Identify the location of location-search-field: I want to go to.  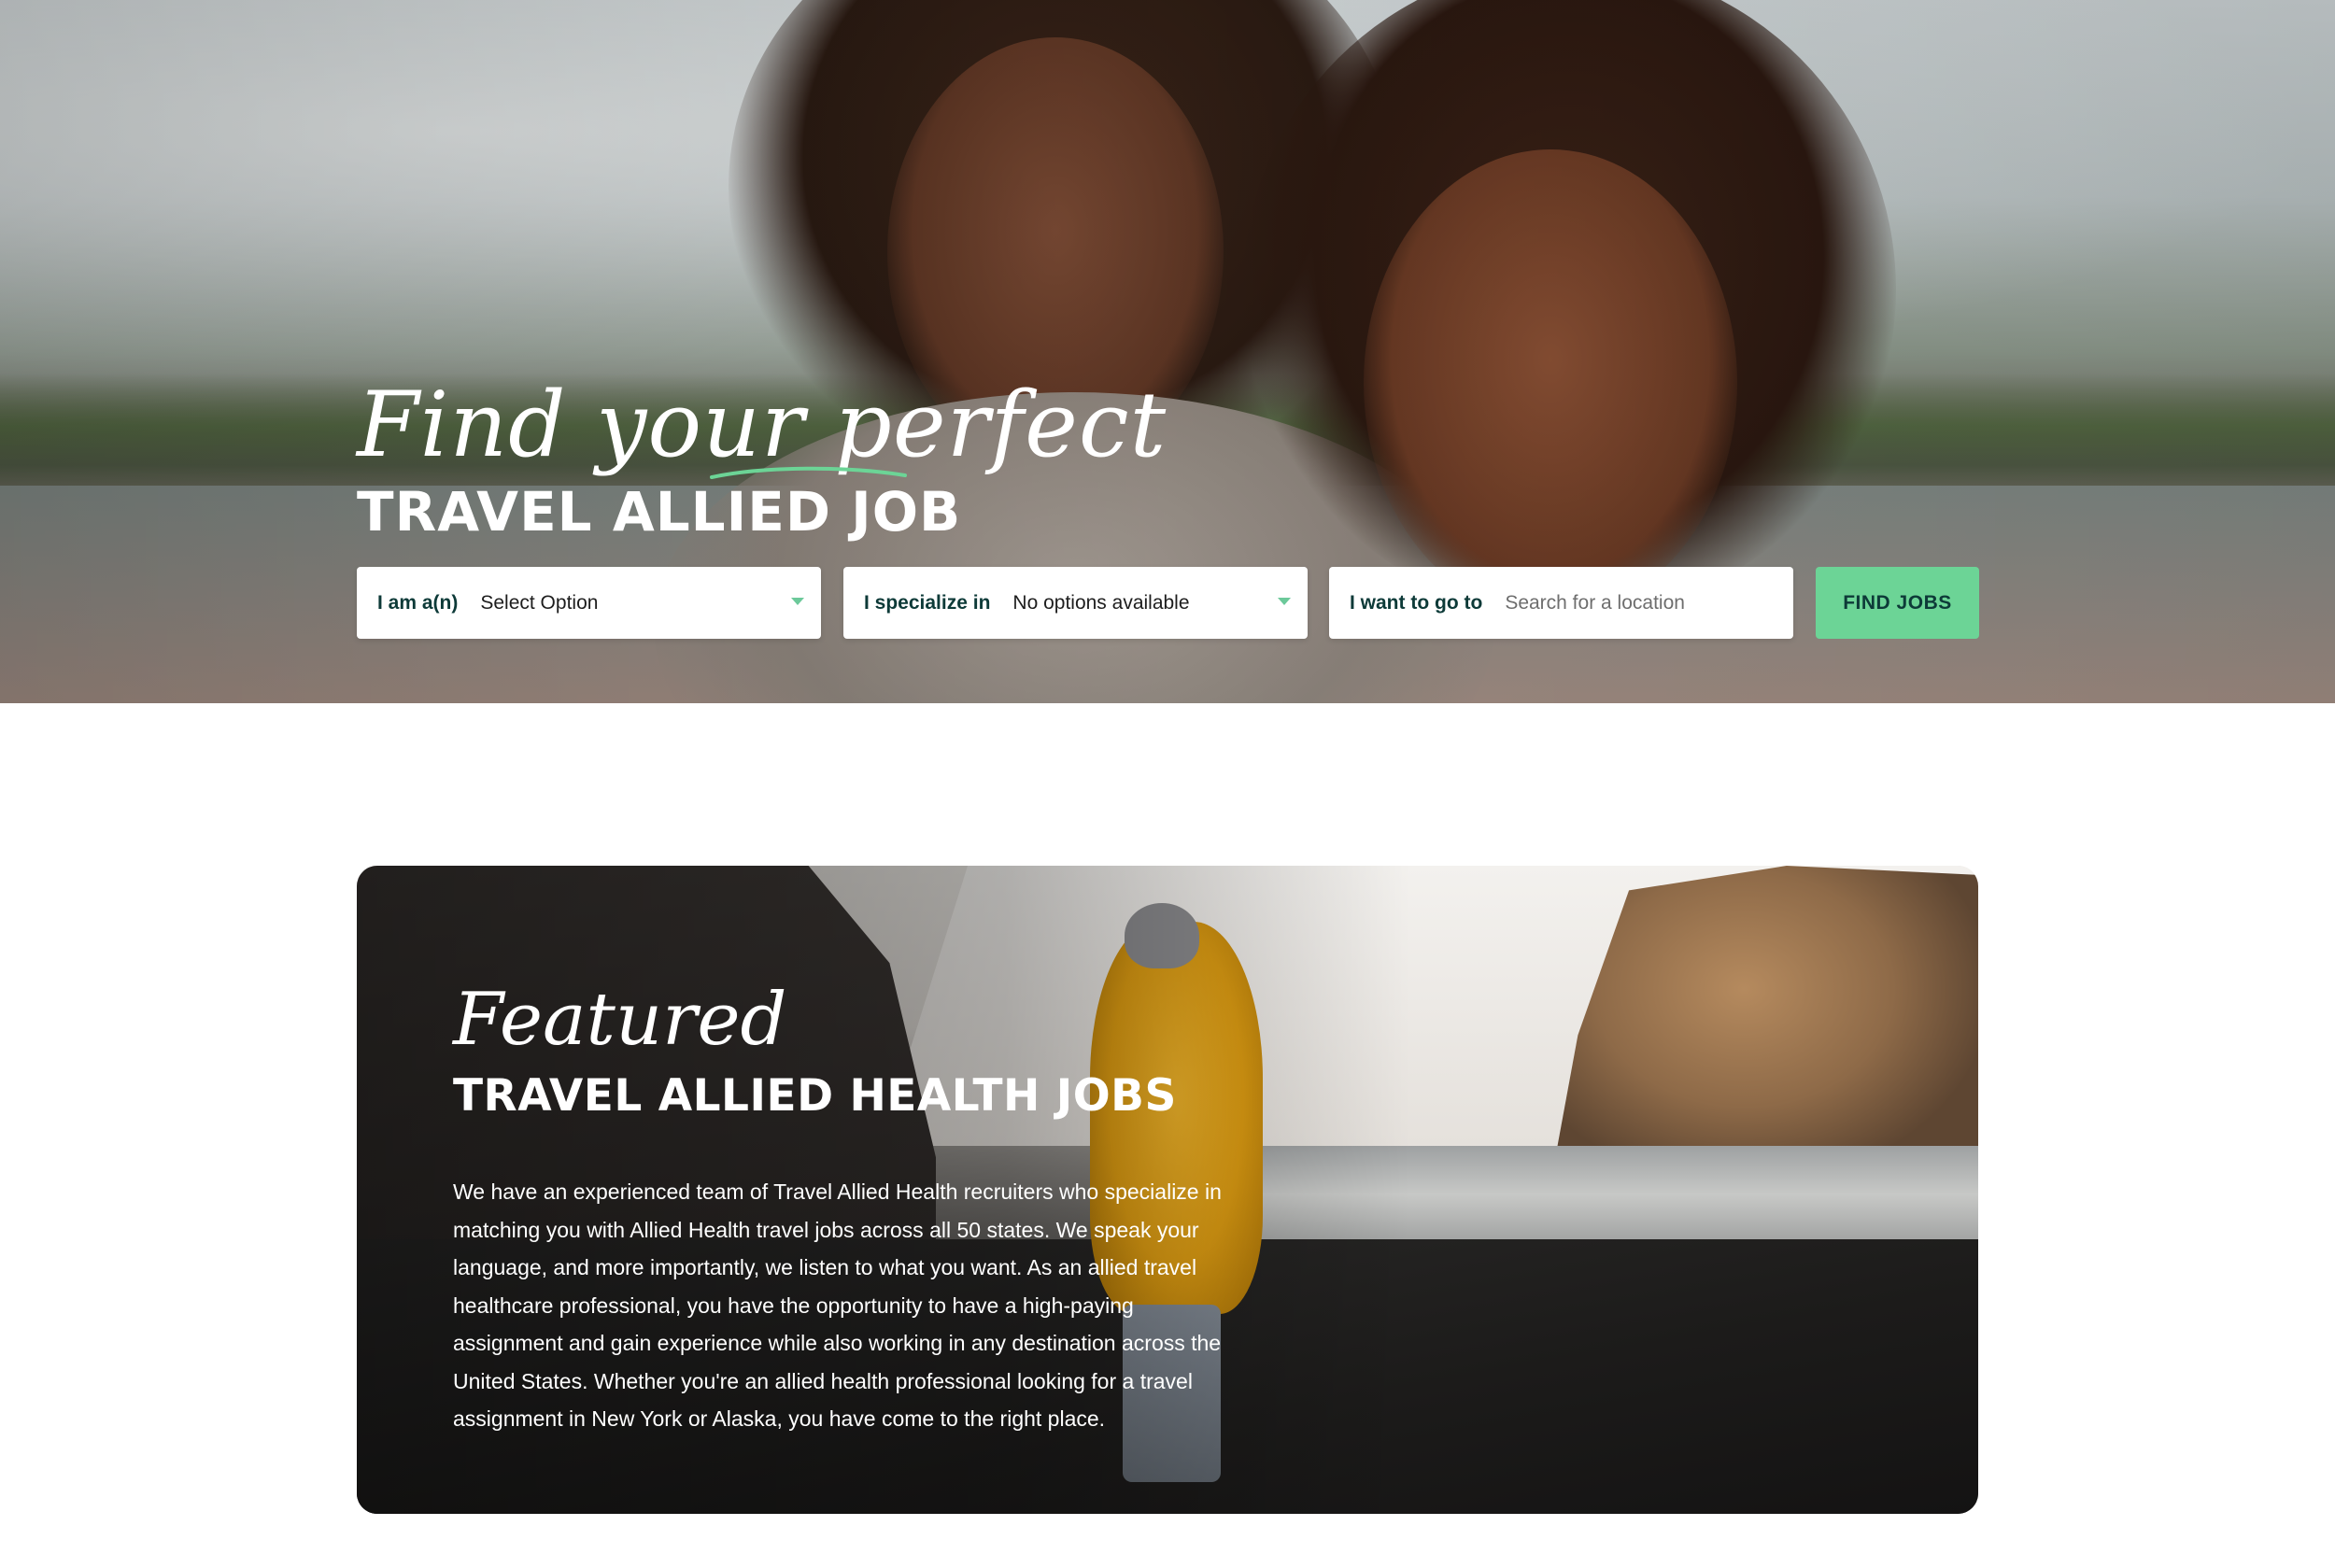
(1561, 603).